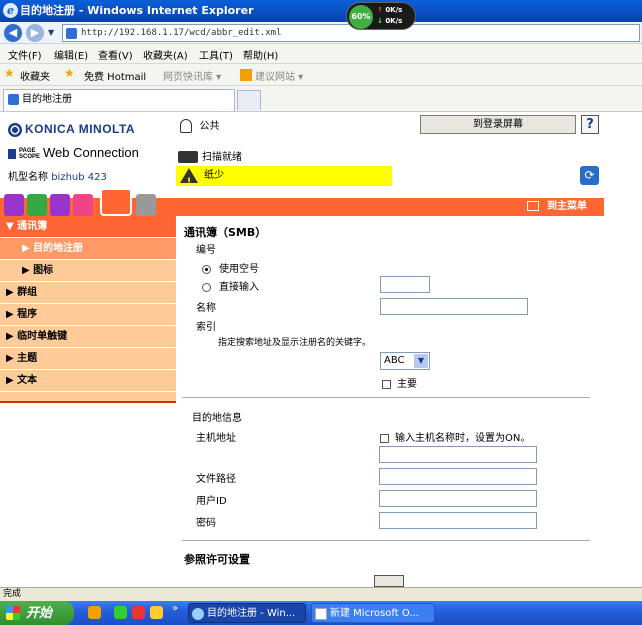 The height and width of the screenshot is (625, 642). Describe the element at coordinates (557, 207) in the screenshot. I see `to-main-menu-button: 到主菜单` at that location.